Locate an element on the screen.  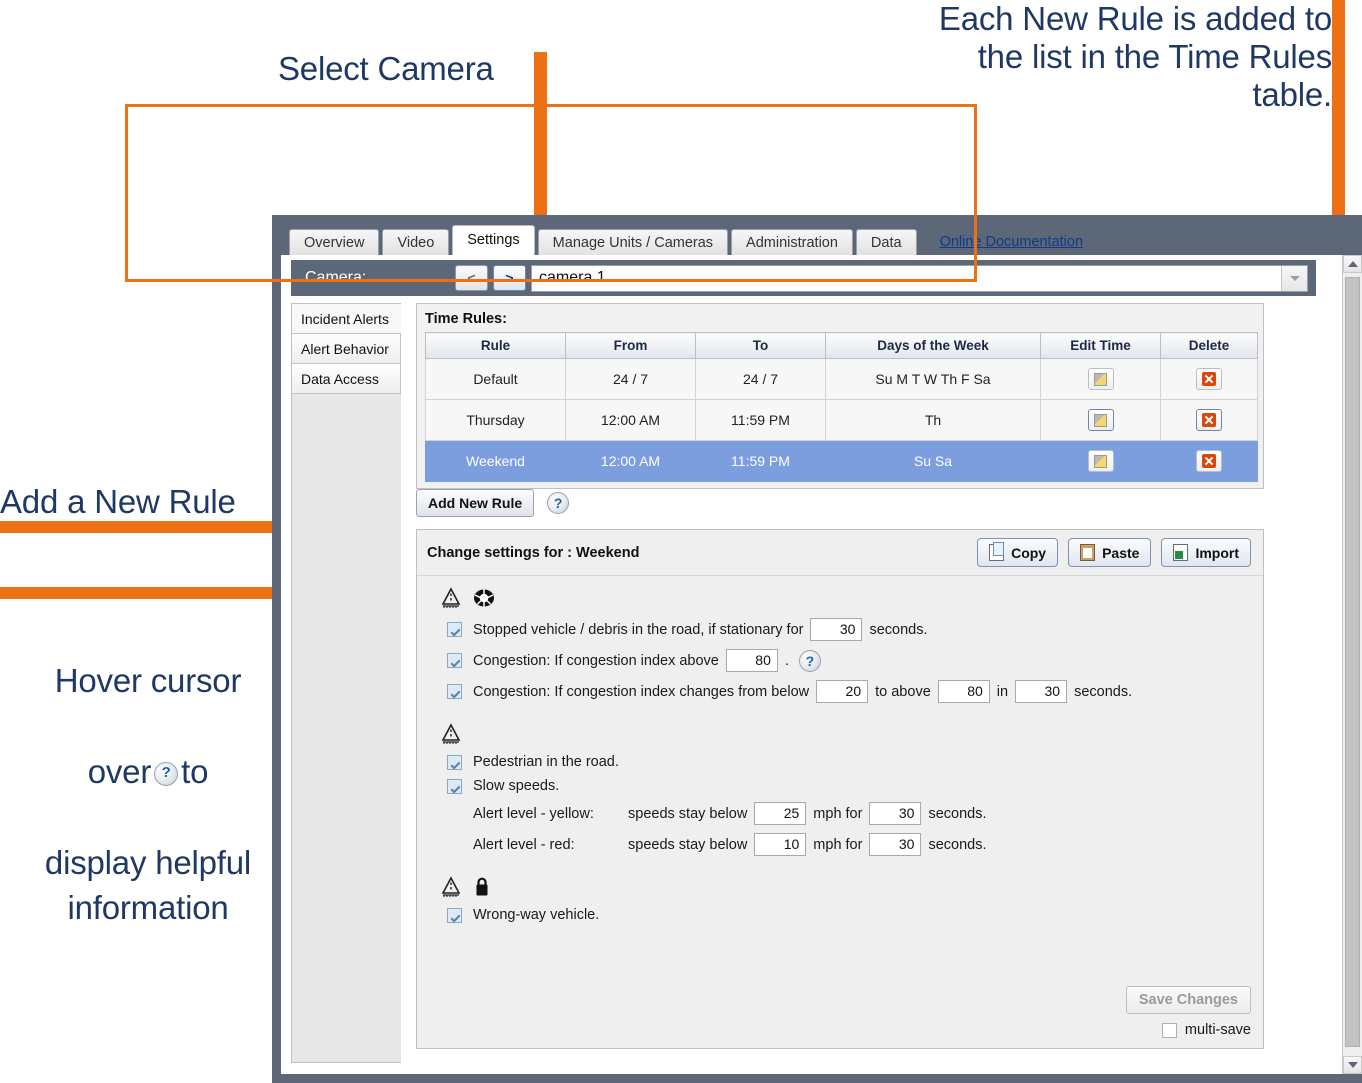
label-congestion-period: . is located at coordinates (786, 660).